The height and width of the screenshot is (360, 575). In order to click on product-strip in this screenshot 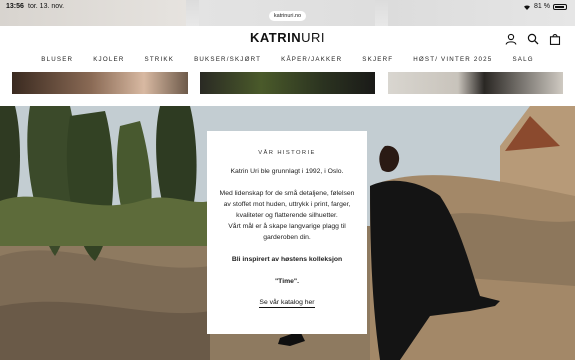, I will do `click(287, 83)`.